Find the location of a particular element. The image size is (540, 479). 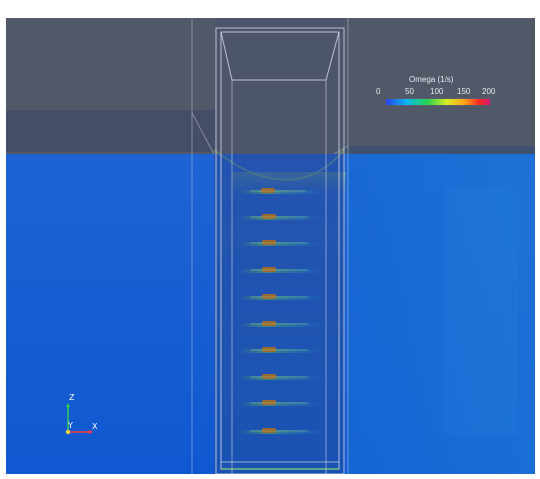

axes-icon is located at coordinates (79, 419).